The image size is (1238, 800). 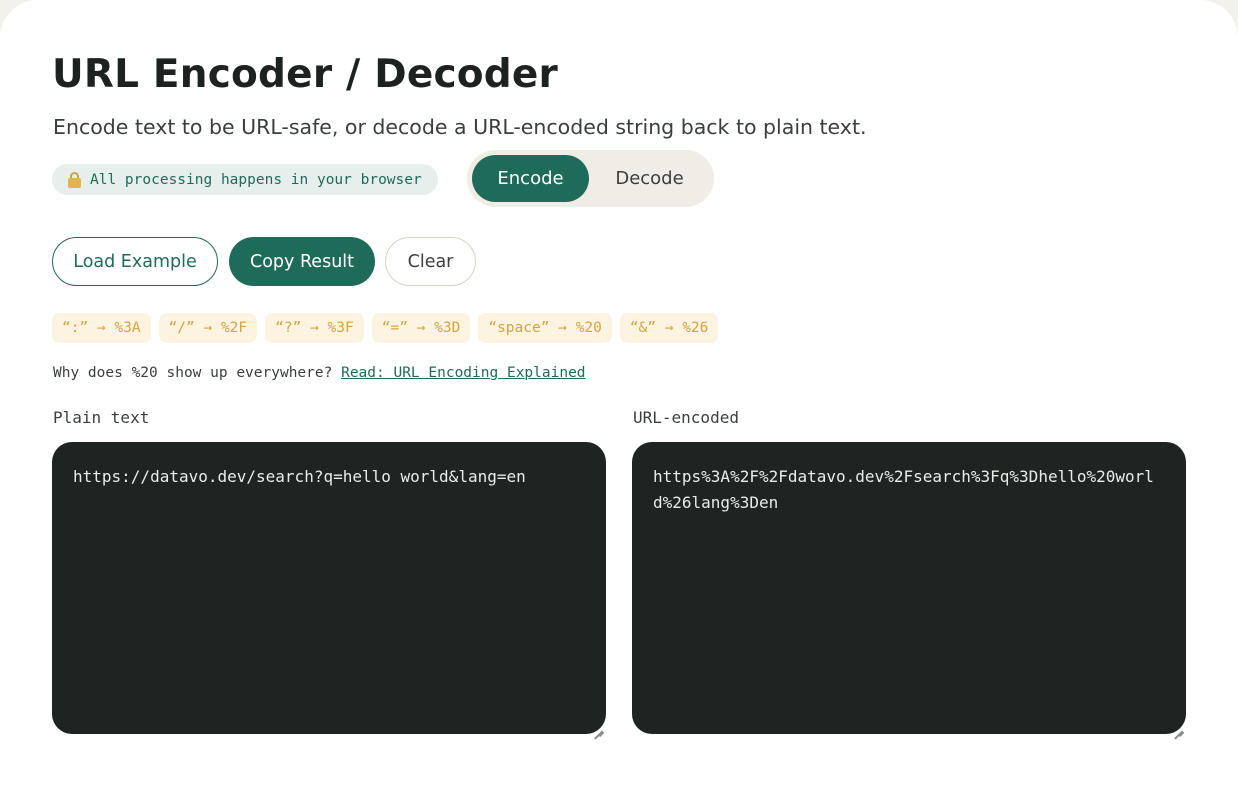 I want to click on lock-icon, so click(x=74, y=179).